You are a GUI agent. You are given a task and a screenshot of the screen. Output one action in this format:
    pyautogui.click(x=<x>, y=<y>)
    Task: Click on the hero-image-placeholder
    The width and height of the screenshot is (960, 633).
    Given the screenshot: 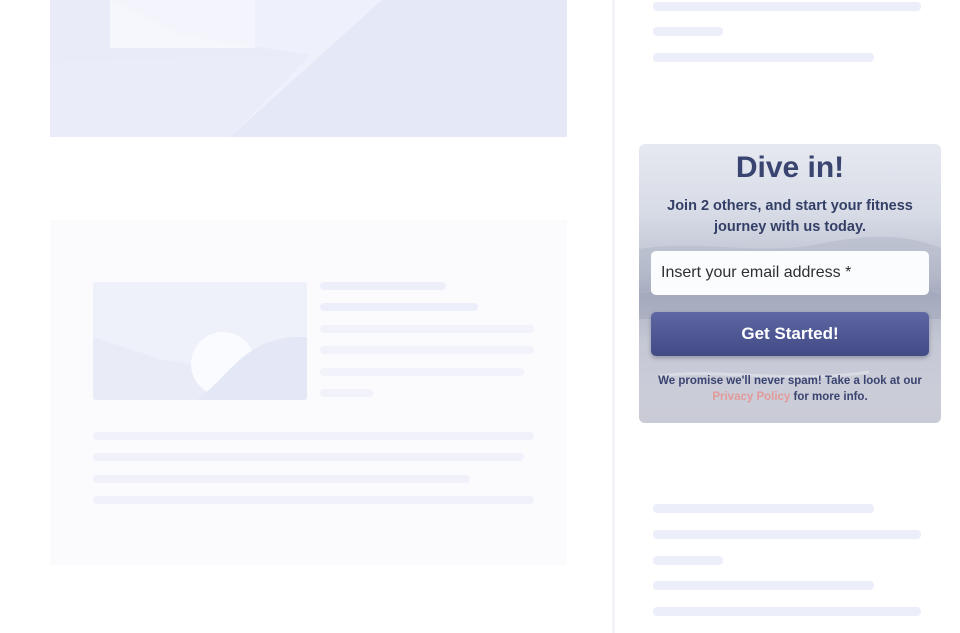 What is the action you would take?
    pyautogui.click(x=308, y=68)
    